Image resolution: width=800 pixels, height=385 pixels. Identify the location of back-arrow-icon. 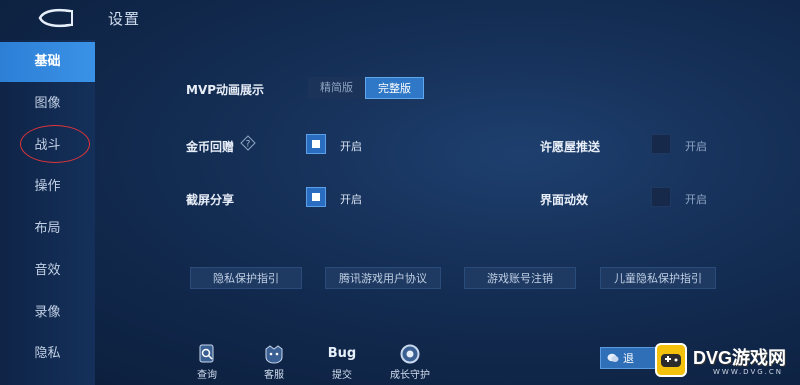
(56, 18).